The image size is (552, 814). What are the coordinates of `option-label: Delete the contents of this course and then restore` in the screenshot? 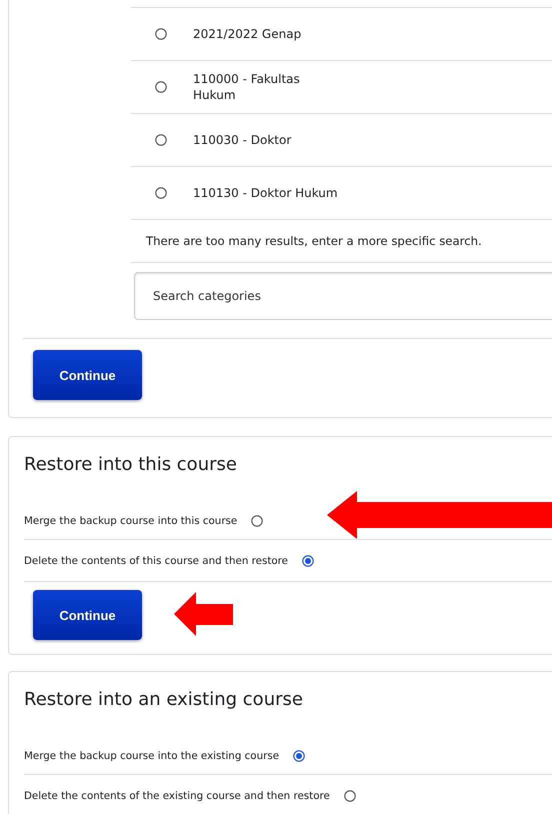 It's located at (156, 560).